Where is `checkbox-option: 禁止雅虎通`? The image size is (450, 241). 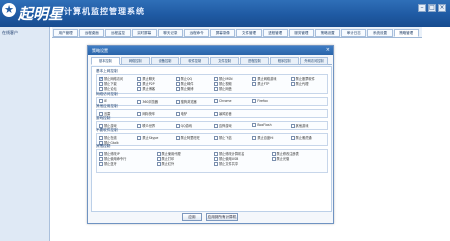 checkbox-option: 禁止雅虎通 is located at coordinates (301, 137).